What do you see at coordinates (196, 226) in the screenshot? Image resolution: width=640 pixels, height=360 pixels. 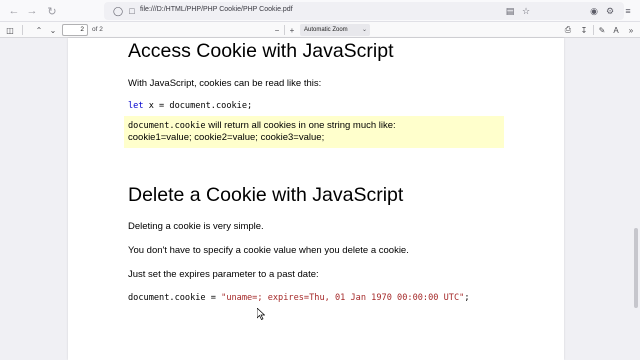 I see `delete-paragraph-1: Deleting a cookie is very simple.` at bounding box center [196, 226].